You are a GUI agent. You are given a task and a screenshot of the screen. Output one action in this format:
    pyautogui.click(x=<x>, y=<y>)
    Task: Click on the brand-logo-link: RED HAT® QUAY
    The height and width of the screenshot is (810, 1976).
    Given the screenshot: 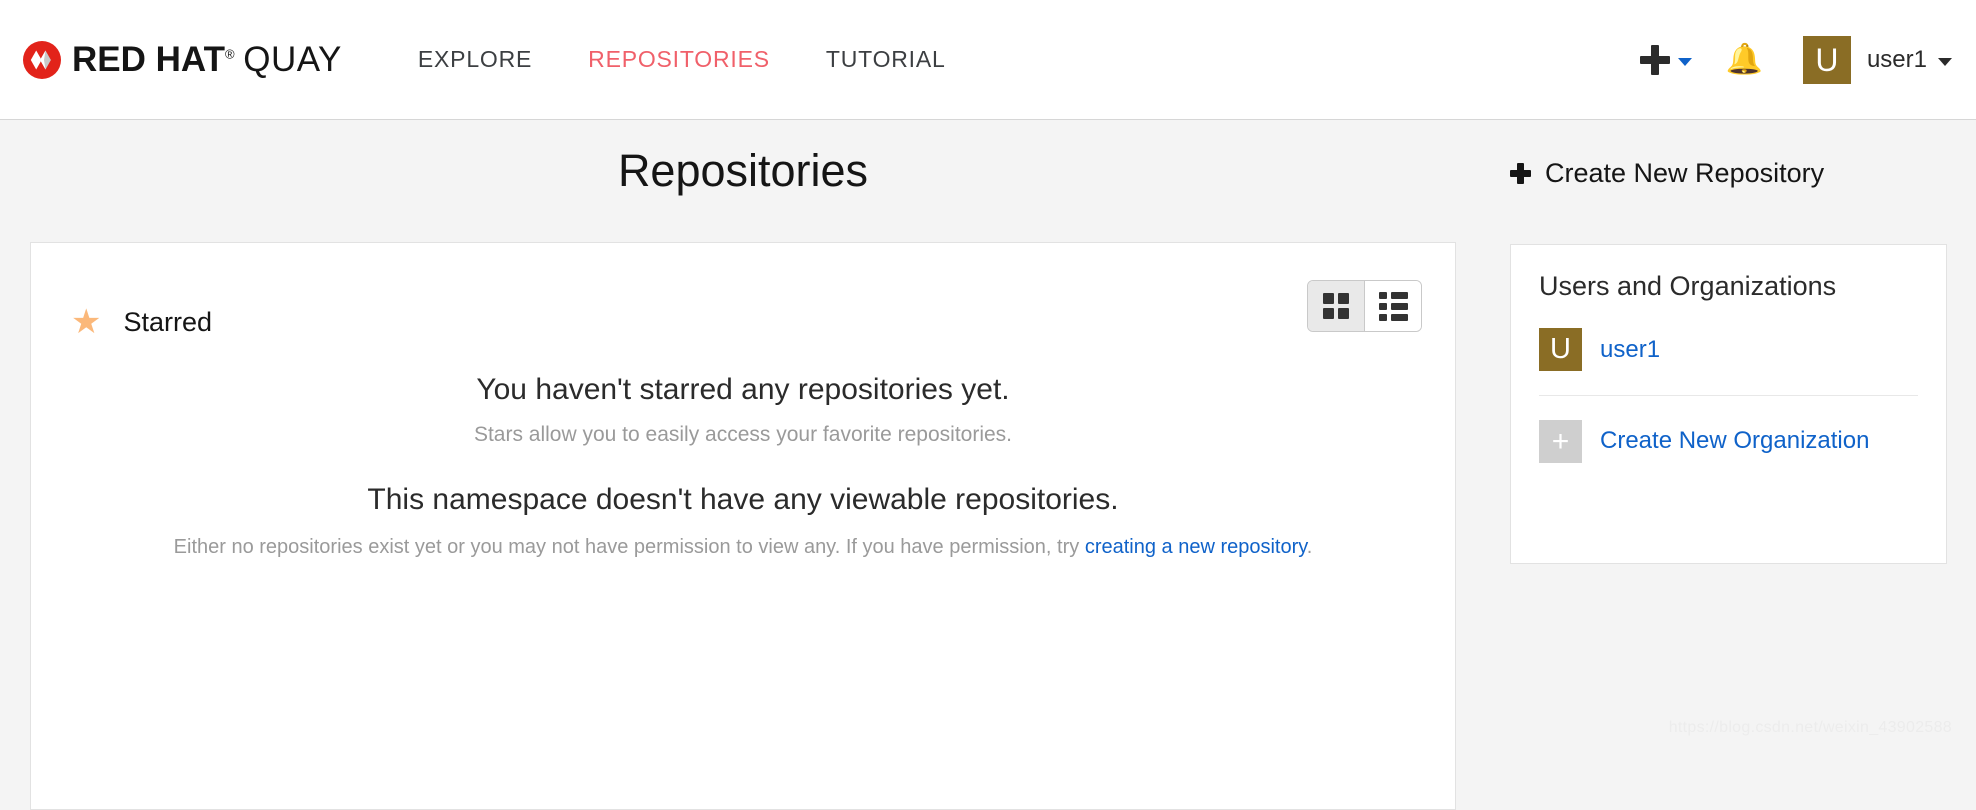 What is the action you would take?
    pyautogui.click(x=182, y=59)
    